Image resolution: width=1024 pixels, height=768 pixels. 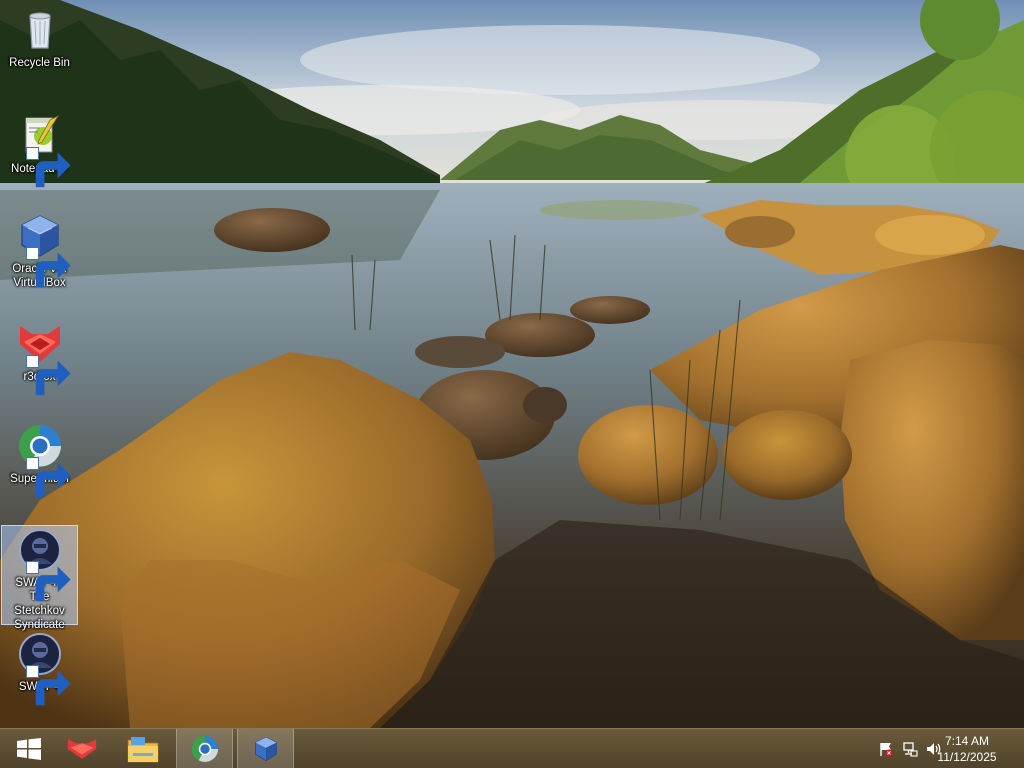 I want to click on taskbar: 7:14 AM 11/12/2025, so click(x=512, y=748).